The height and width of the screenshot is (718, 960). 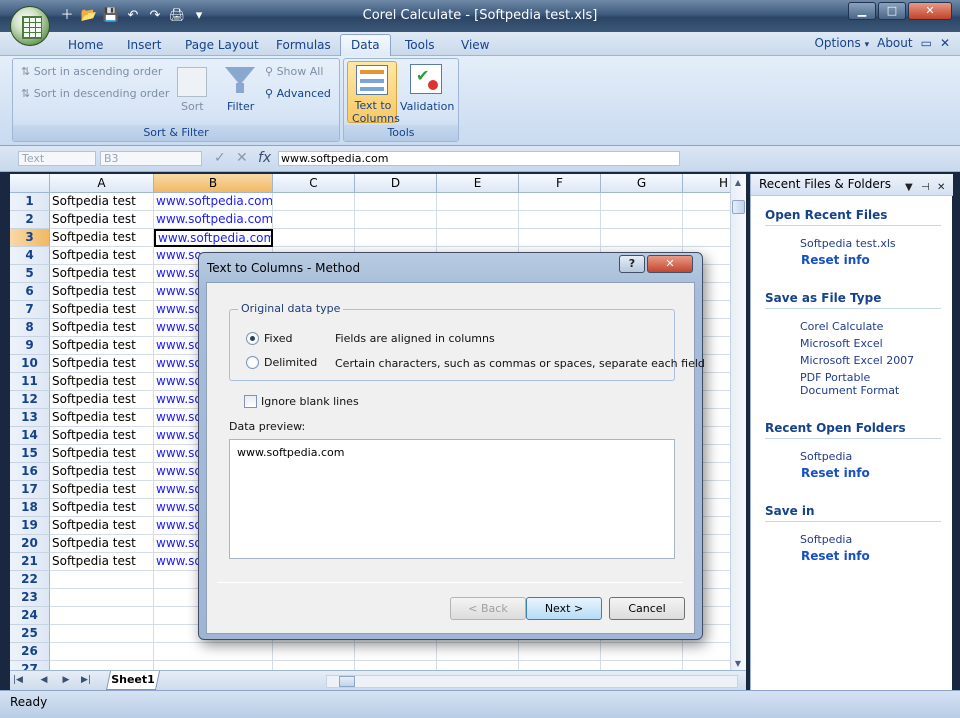 What do you see at coordinates (373, 93) in the screenshot?
I see `text-to-columns-button: Text to Columns` at bounding box center [373, 93].